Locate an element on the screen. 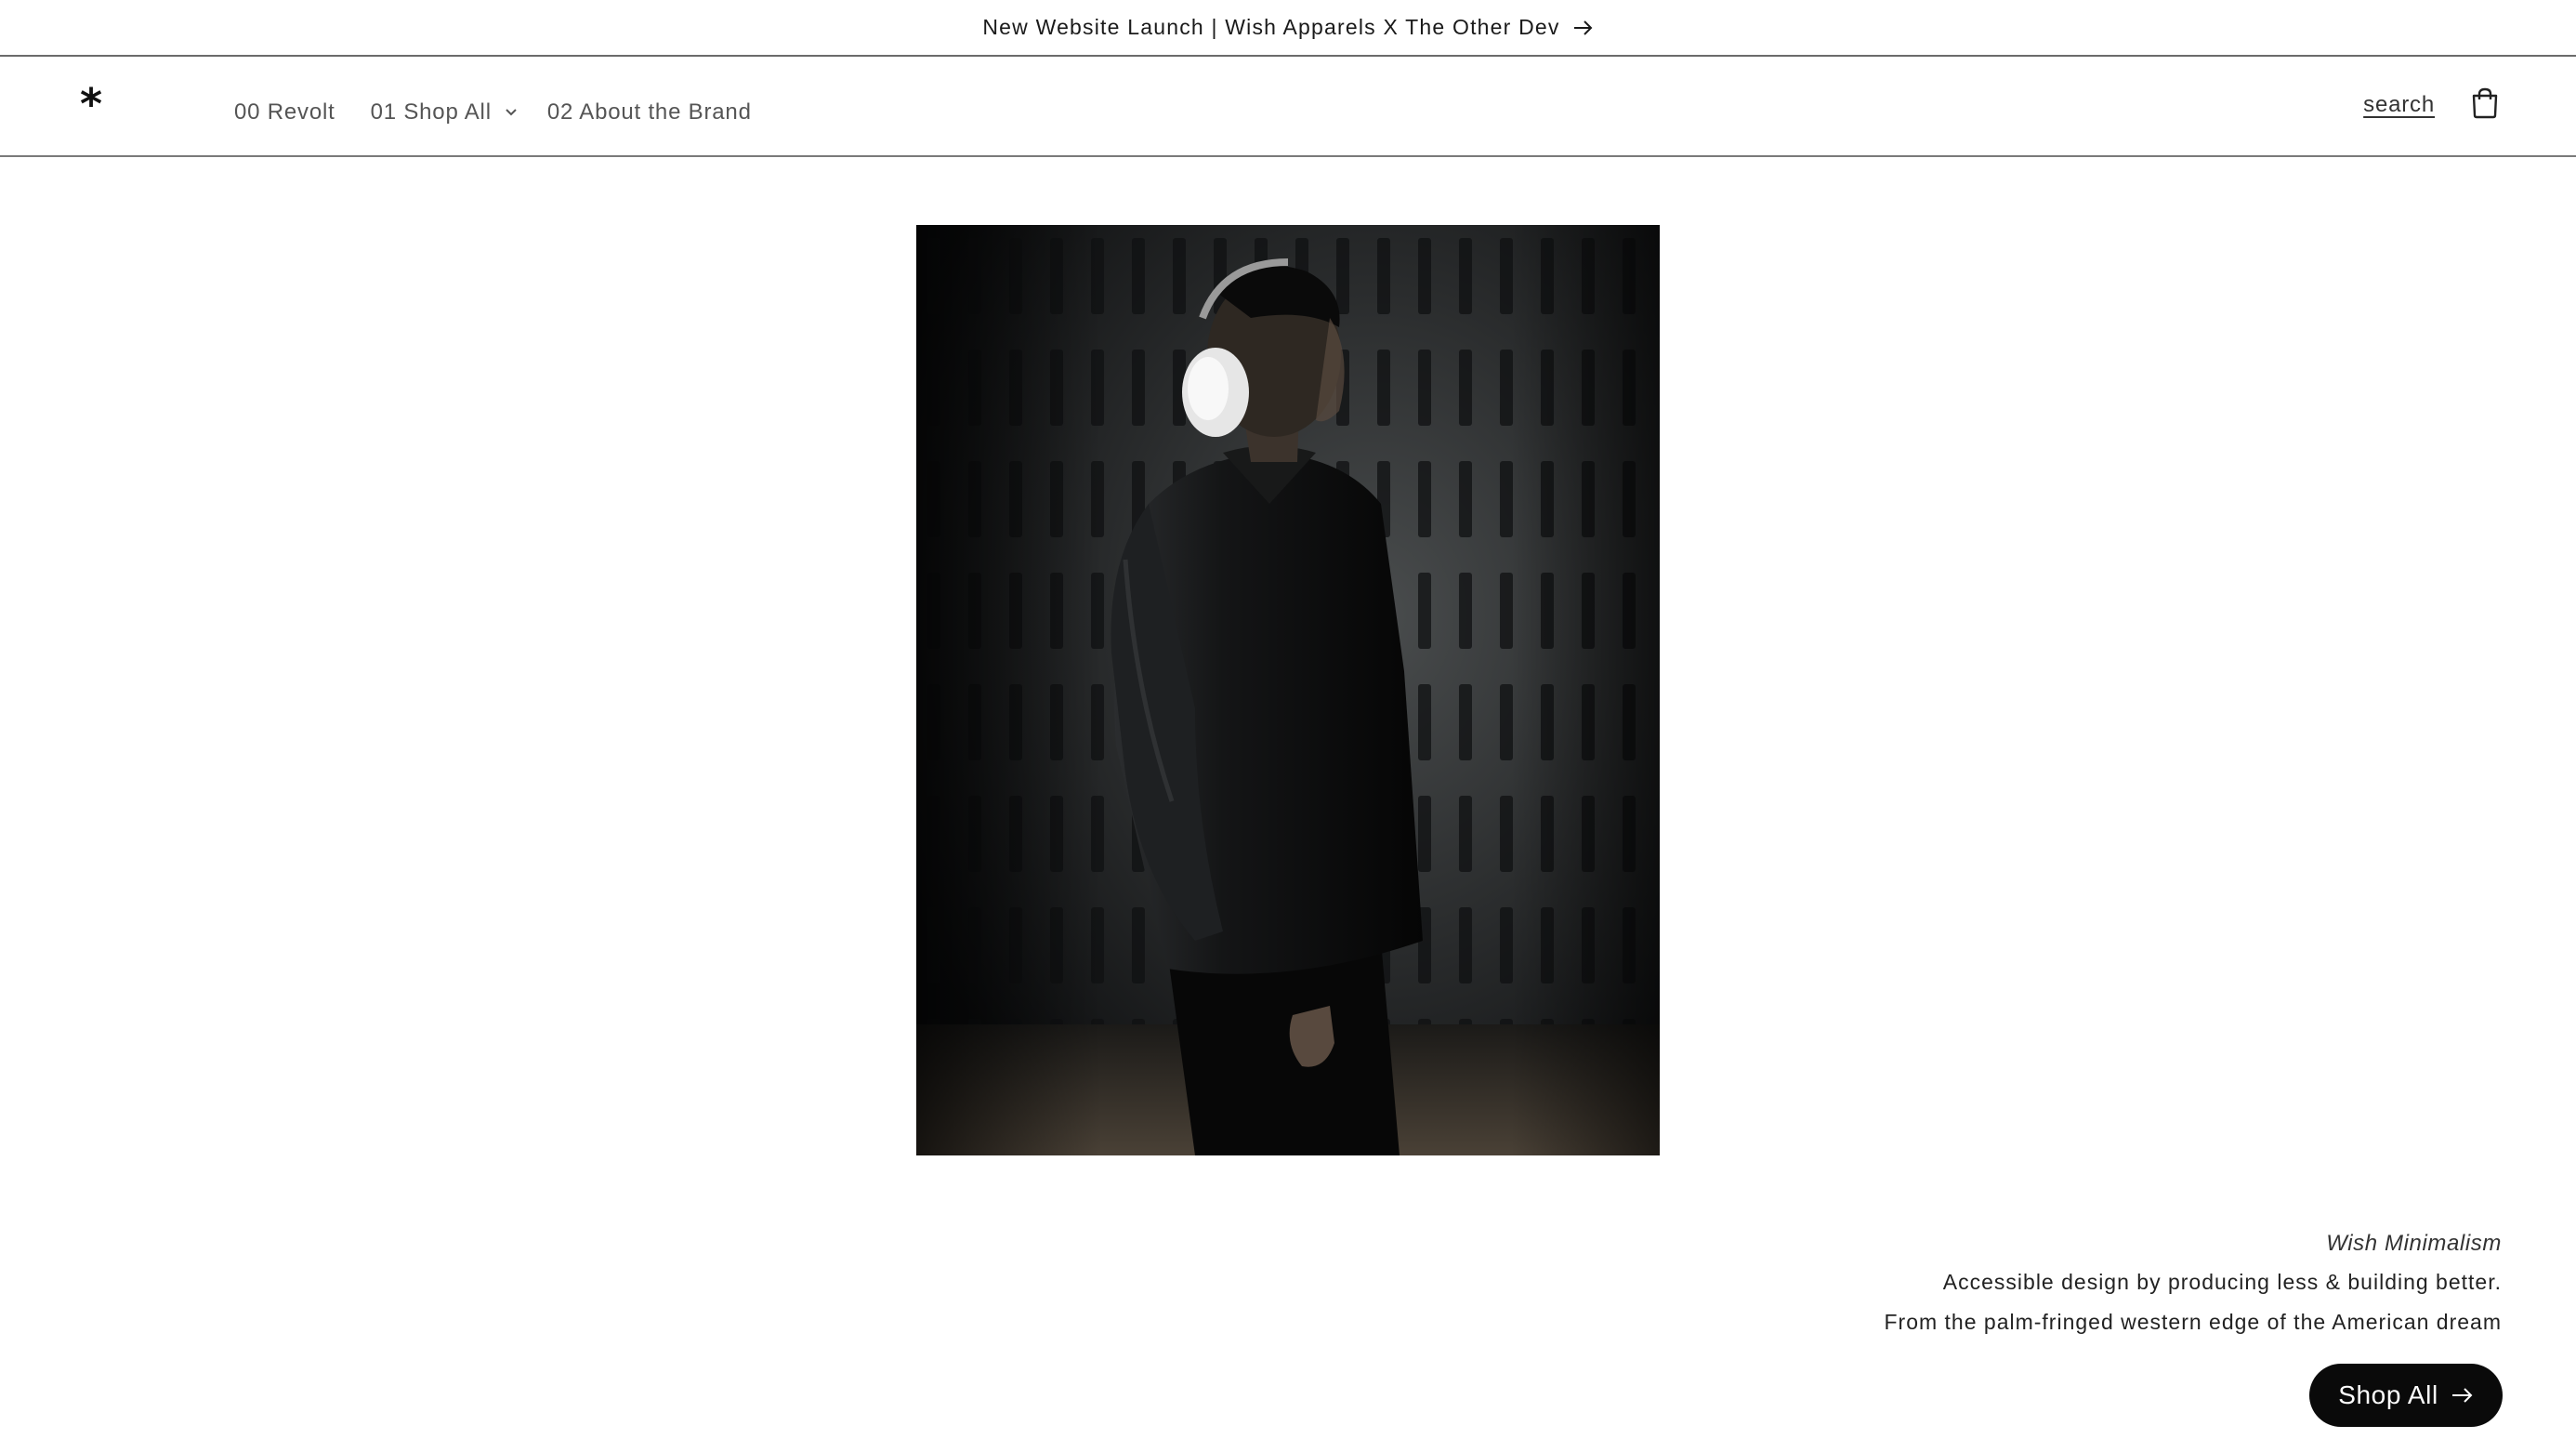 The image size is (2576, 1452). nav-item-about-brand: 02 About the Brand is located at coordinates (649, 112).